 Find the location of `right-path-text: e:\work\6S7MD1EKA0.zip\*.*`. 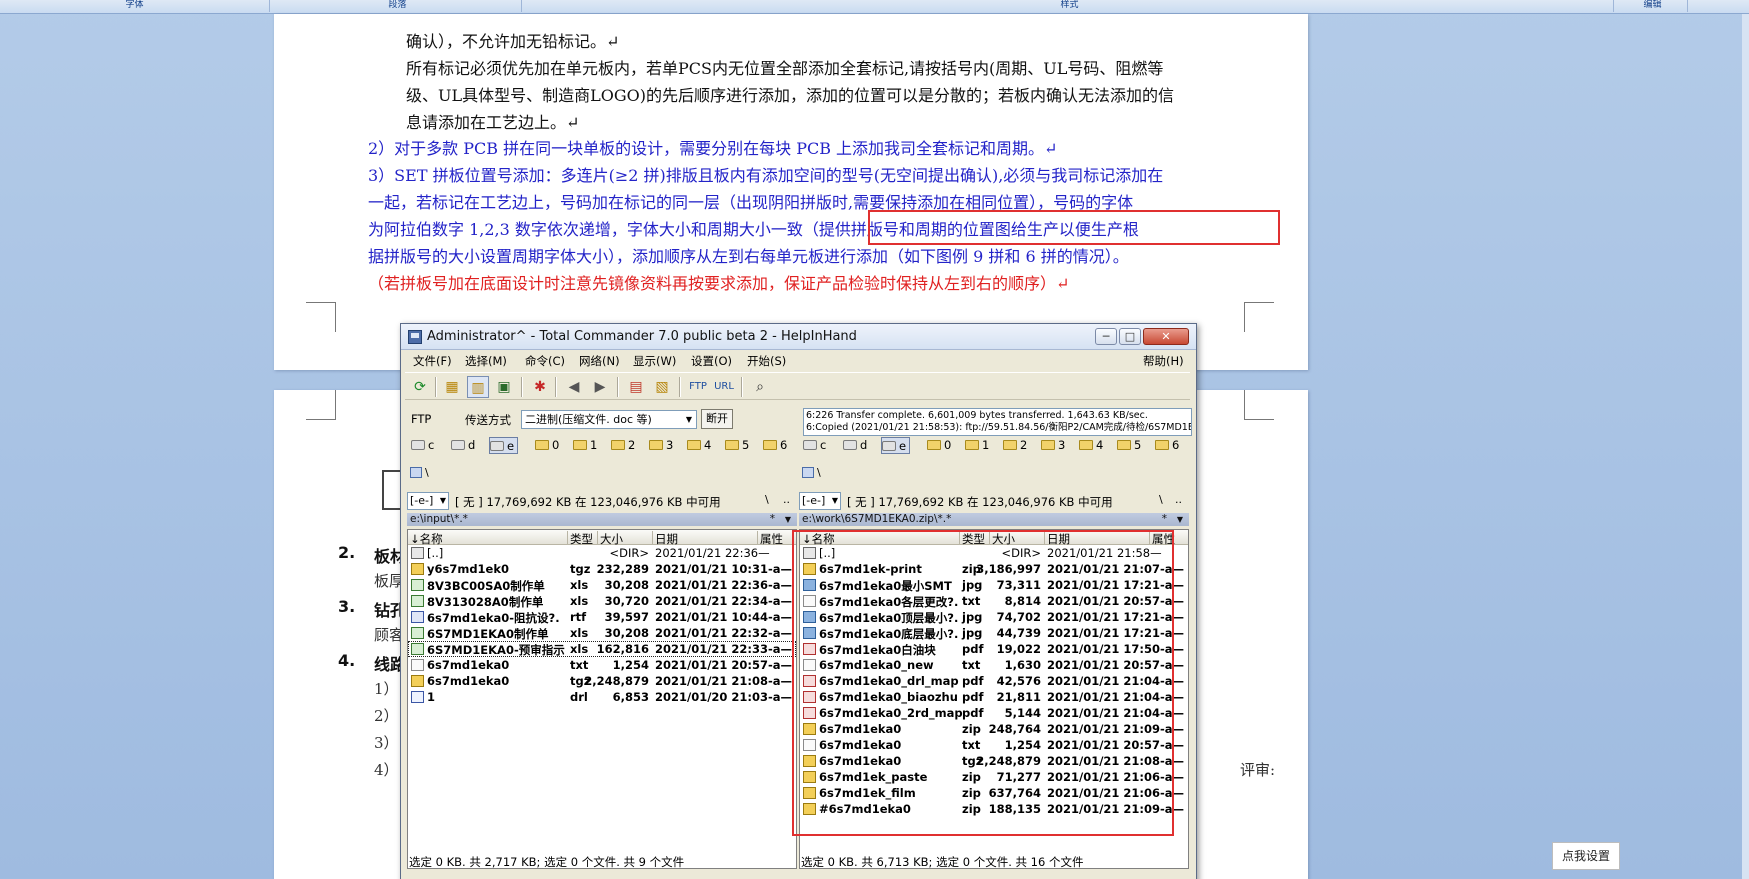

right-path-text: e:\work\6S7MD1EKA0.zip\*.* is located at coordinates (877, 519).